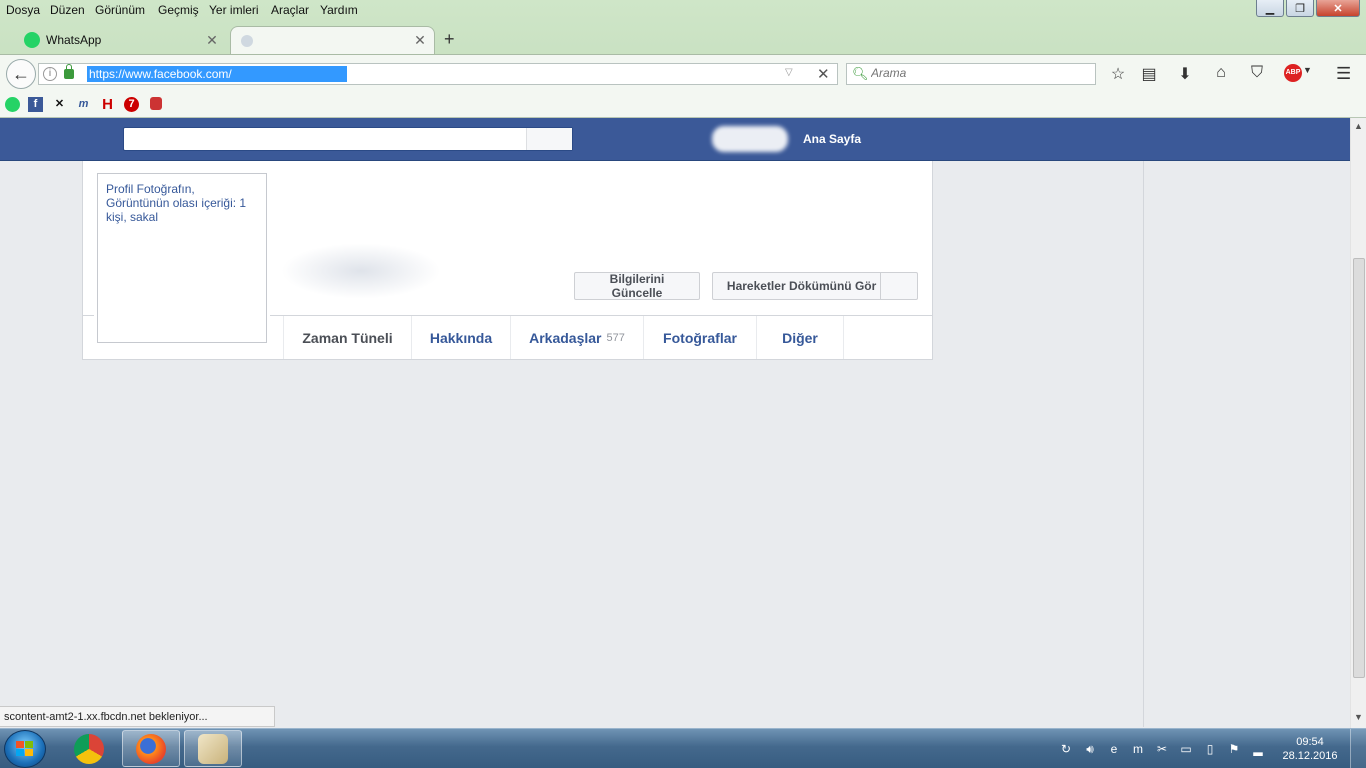  Describe the element at coordinates (615, 337) in the screenshot. I see `friends-count: 577` at that location.